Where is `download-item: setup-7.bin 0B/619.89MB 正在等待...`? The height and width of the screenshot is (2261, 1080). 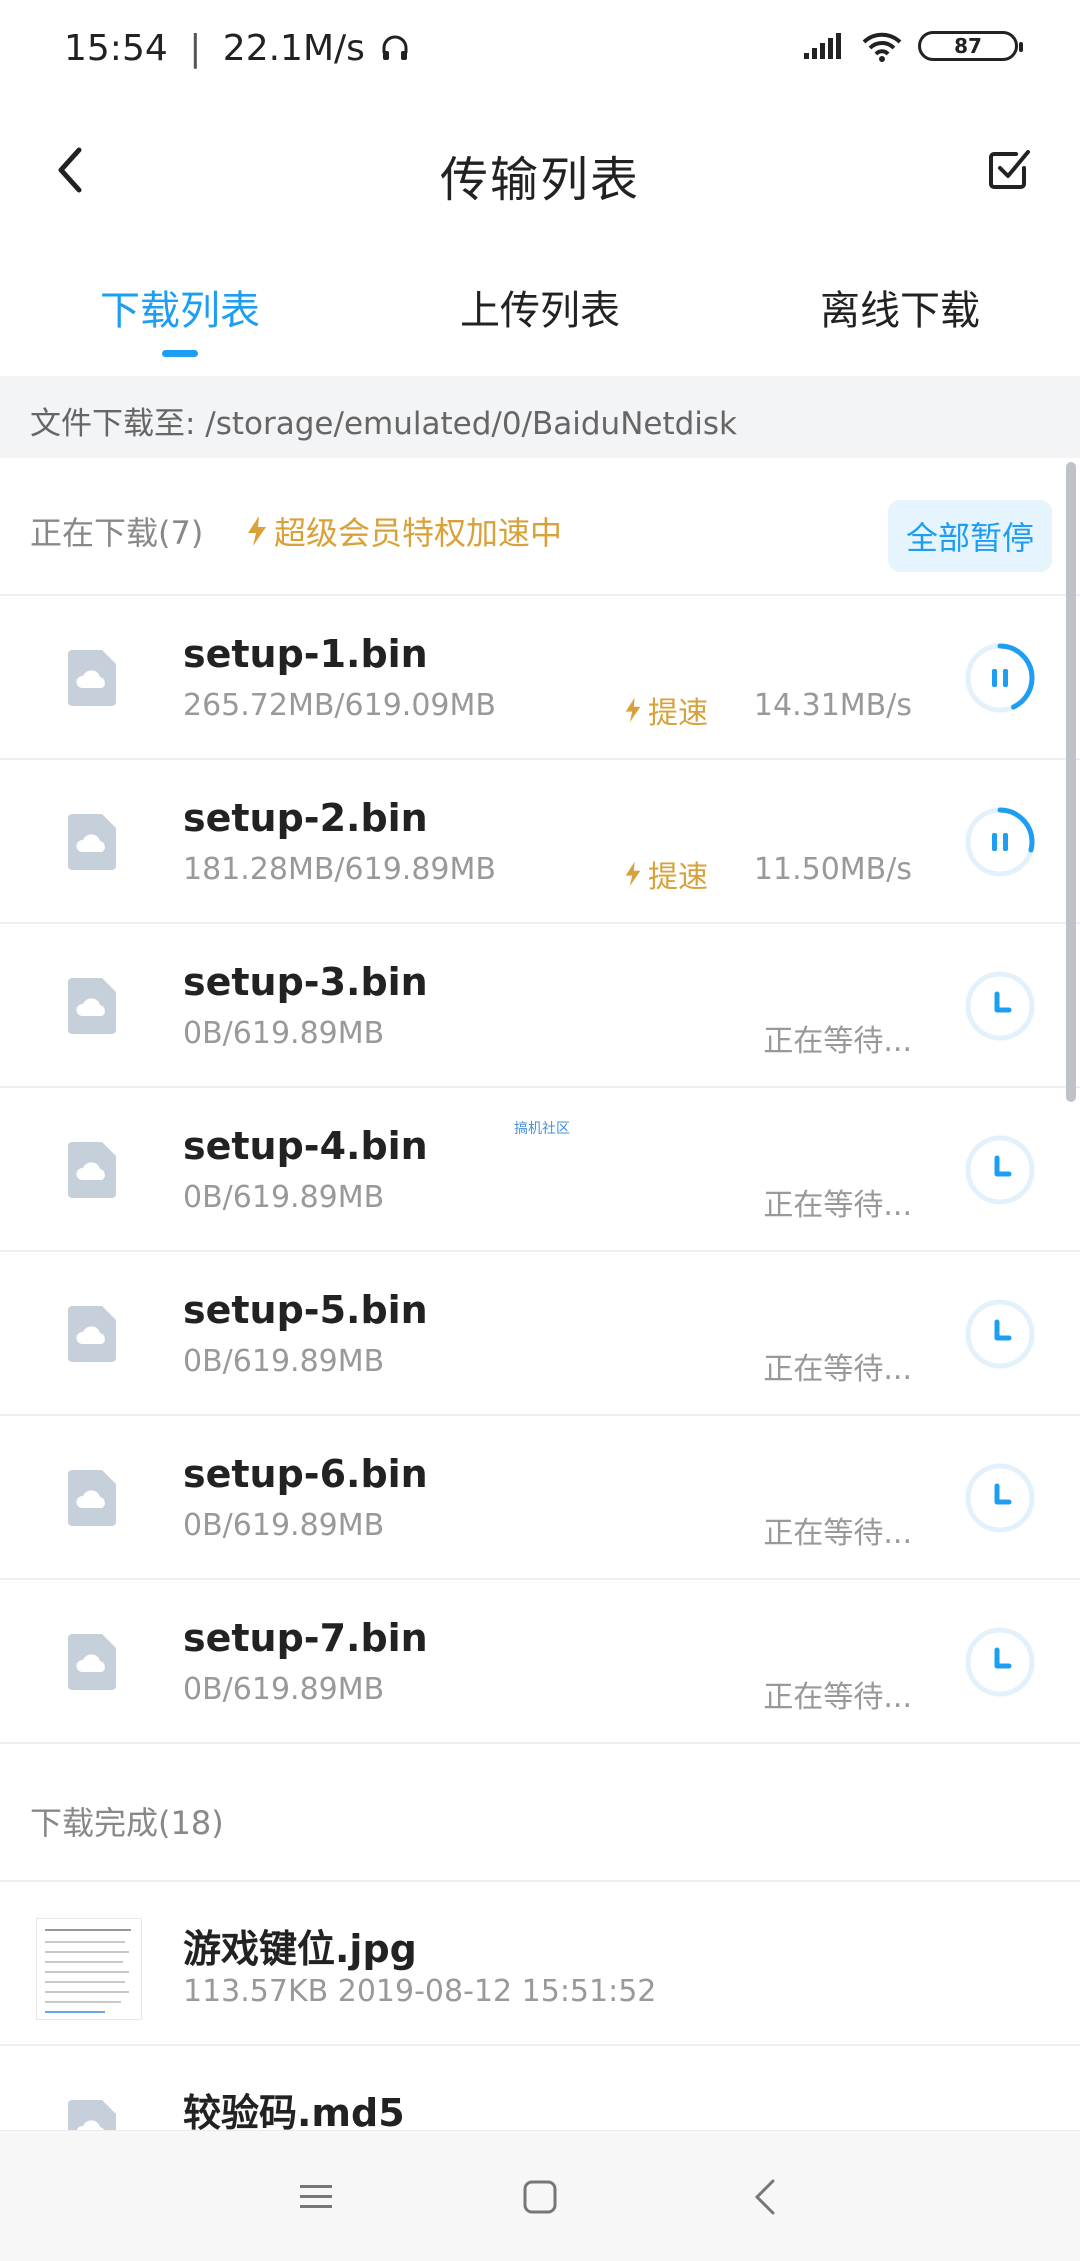 download-item: setup-7.bin 0B/619.89MB 正在等待... is located at coordinates (540, 1662).